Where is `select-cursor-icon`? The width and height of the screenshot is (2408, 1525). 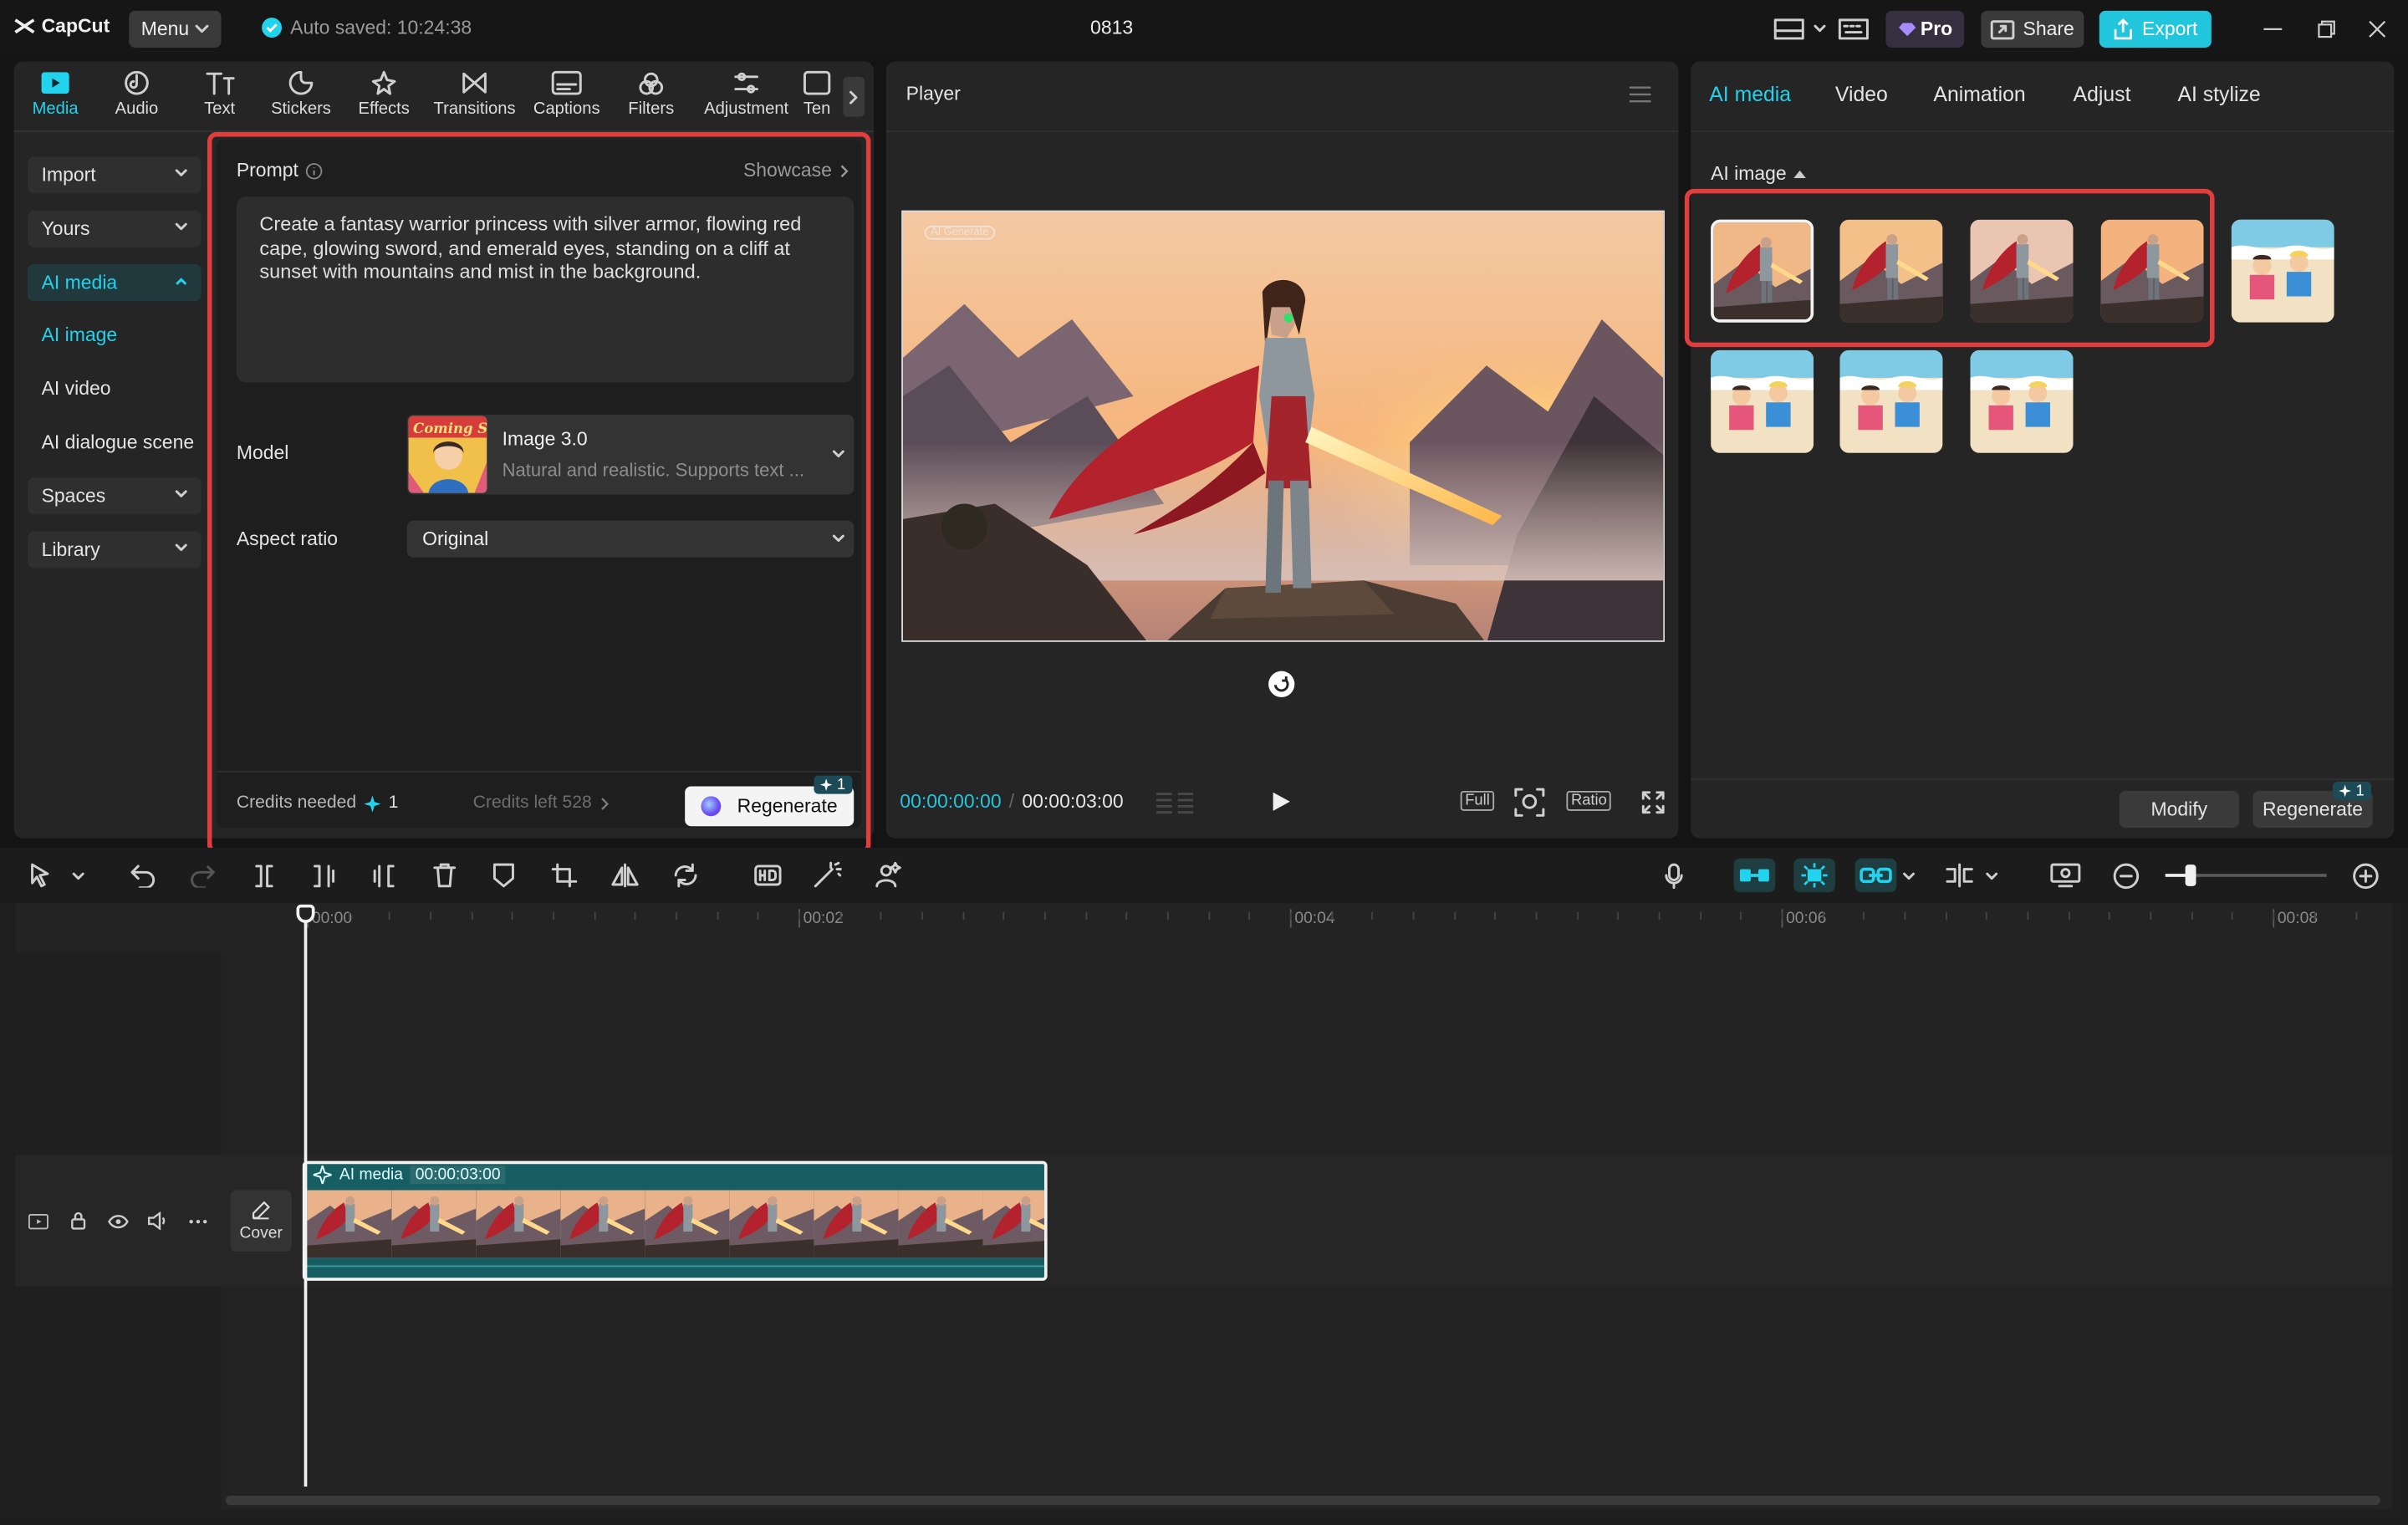 select-cursor-icon is located at coordinates (41, 875).